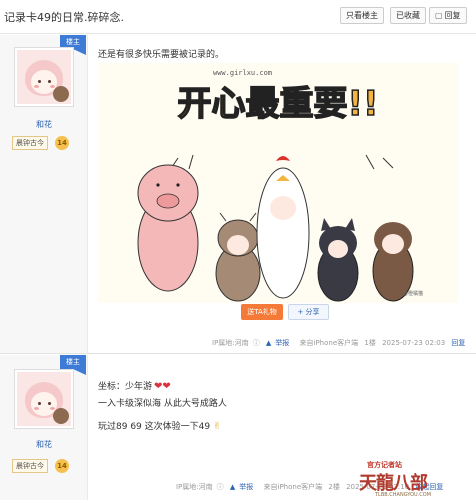 The height and width of the screenshot is (500, 476). Describe the element at coordinates (134, 386) in the screenshot. I see `post-line-1: 坐标：少年游 ❤❤` at that location.